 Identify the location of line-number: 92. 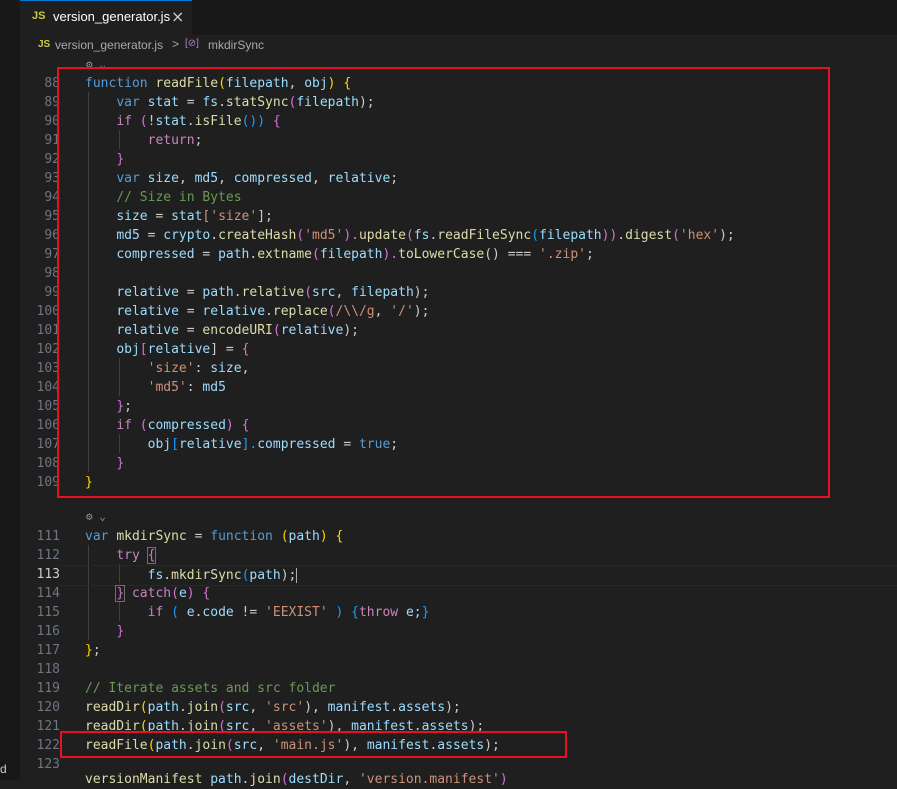
(52, 159).